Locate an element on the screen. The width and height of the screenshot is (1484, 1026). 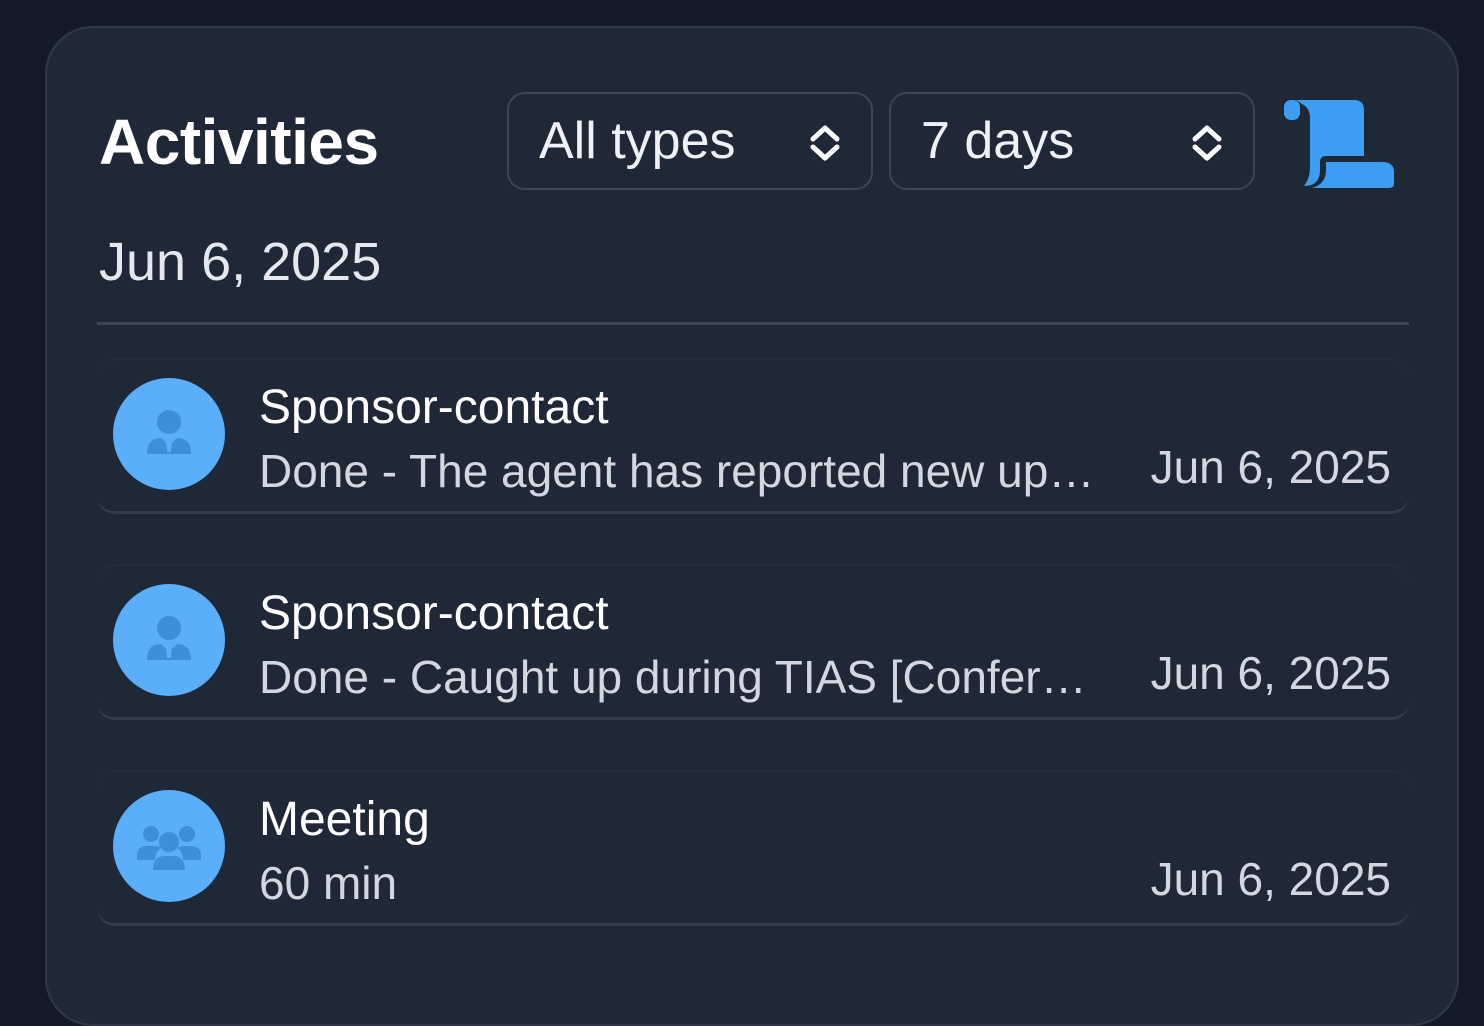
people-group-icon is located at coordinates (169, 848).